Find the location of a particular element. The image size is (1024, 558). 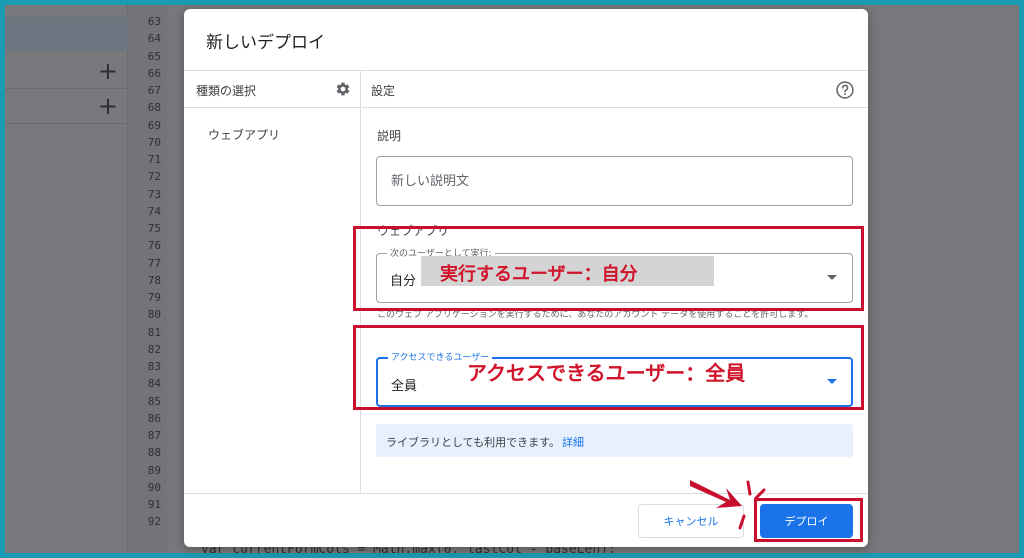

line-number: 92 is located at coordinates (154, 522).